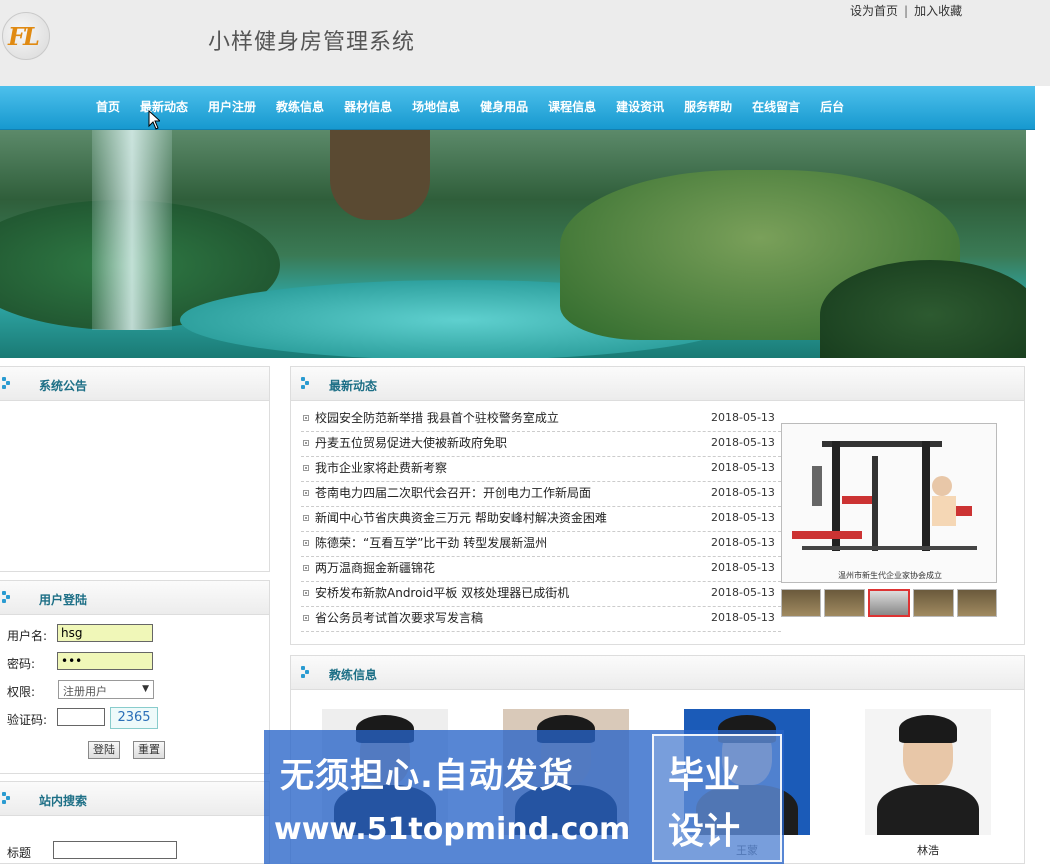  I want to click on nav-item-home: 首页, so click(108, 106).